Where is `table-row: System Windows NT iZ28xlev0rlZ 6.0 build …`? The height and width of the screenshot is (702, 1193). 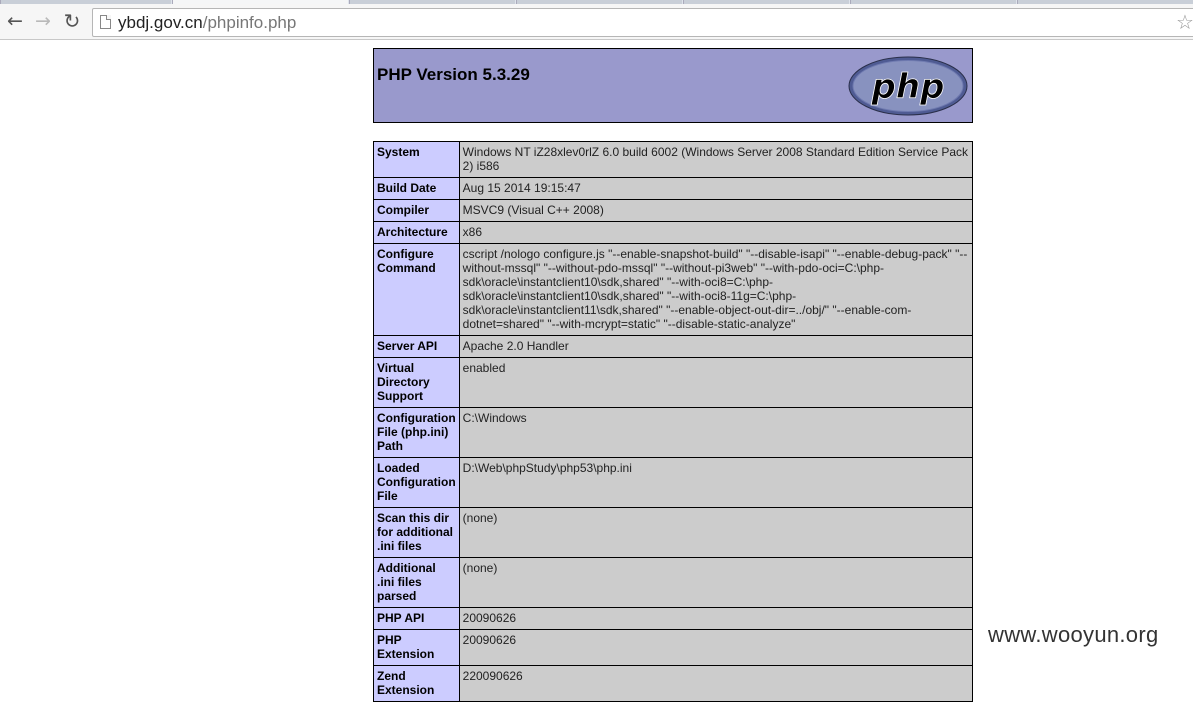 table-row: System Windows NT iZ28xlev0rlZ 6.0 build … is located at coordinates (673, 159).